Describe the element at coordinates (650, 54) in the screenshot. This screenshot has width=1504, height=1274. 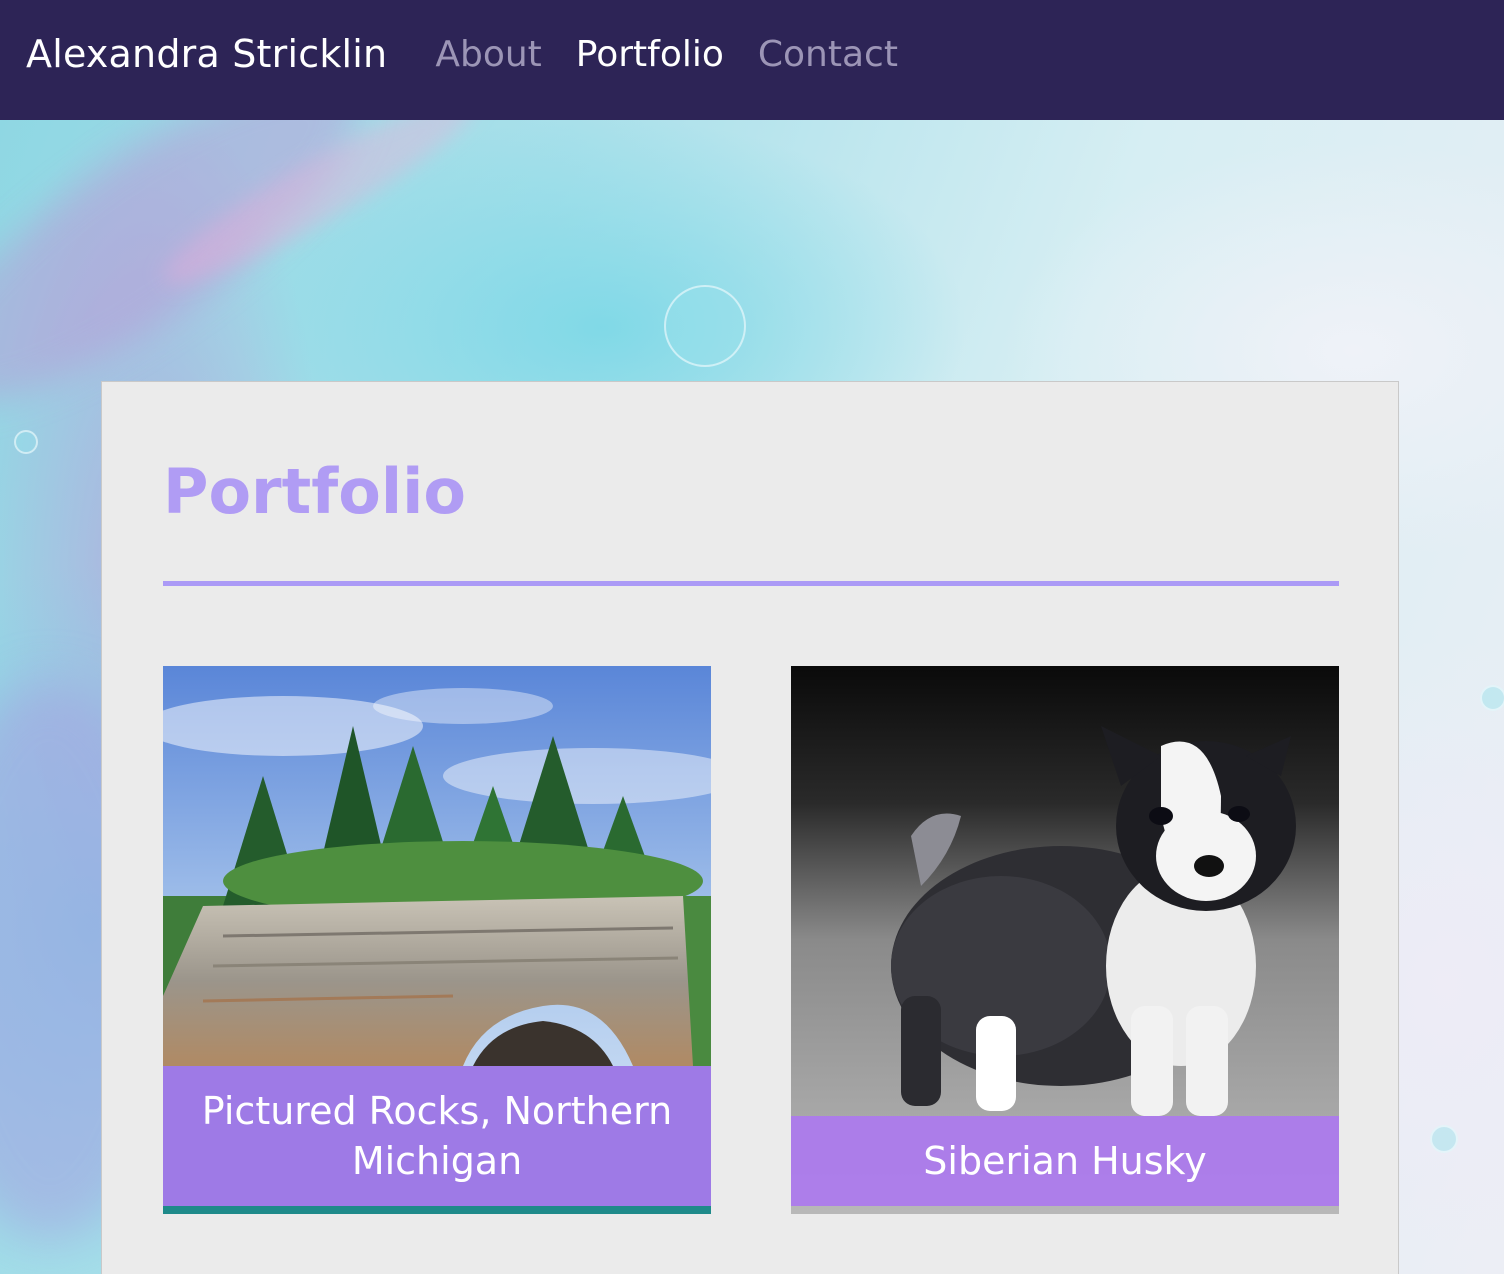
I see `nav-link-portfolio: Portfolio` at that location.